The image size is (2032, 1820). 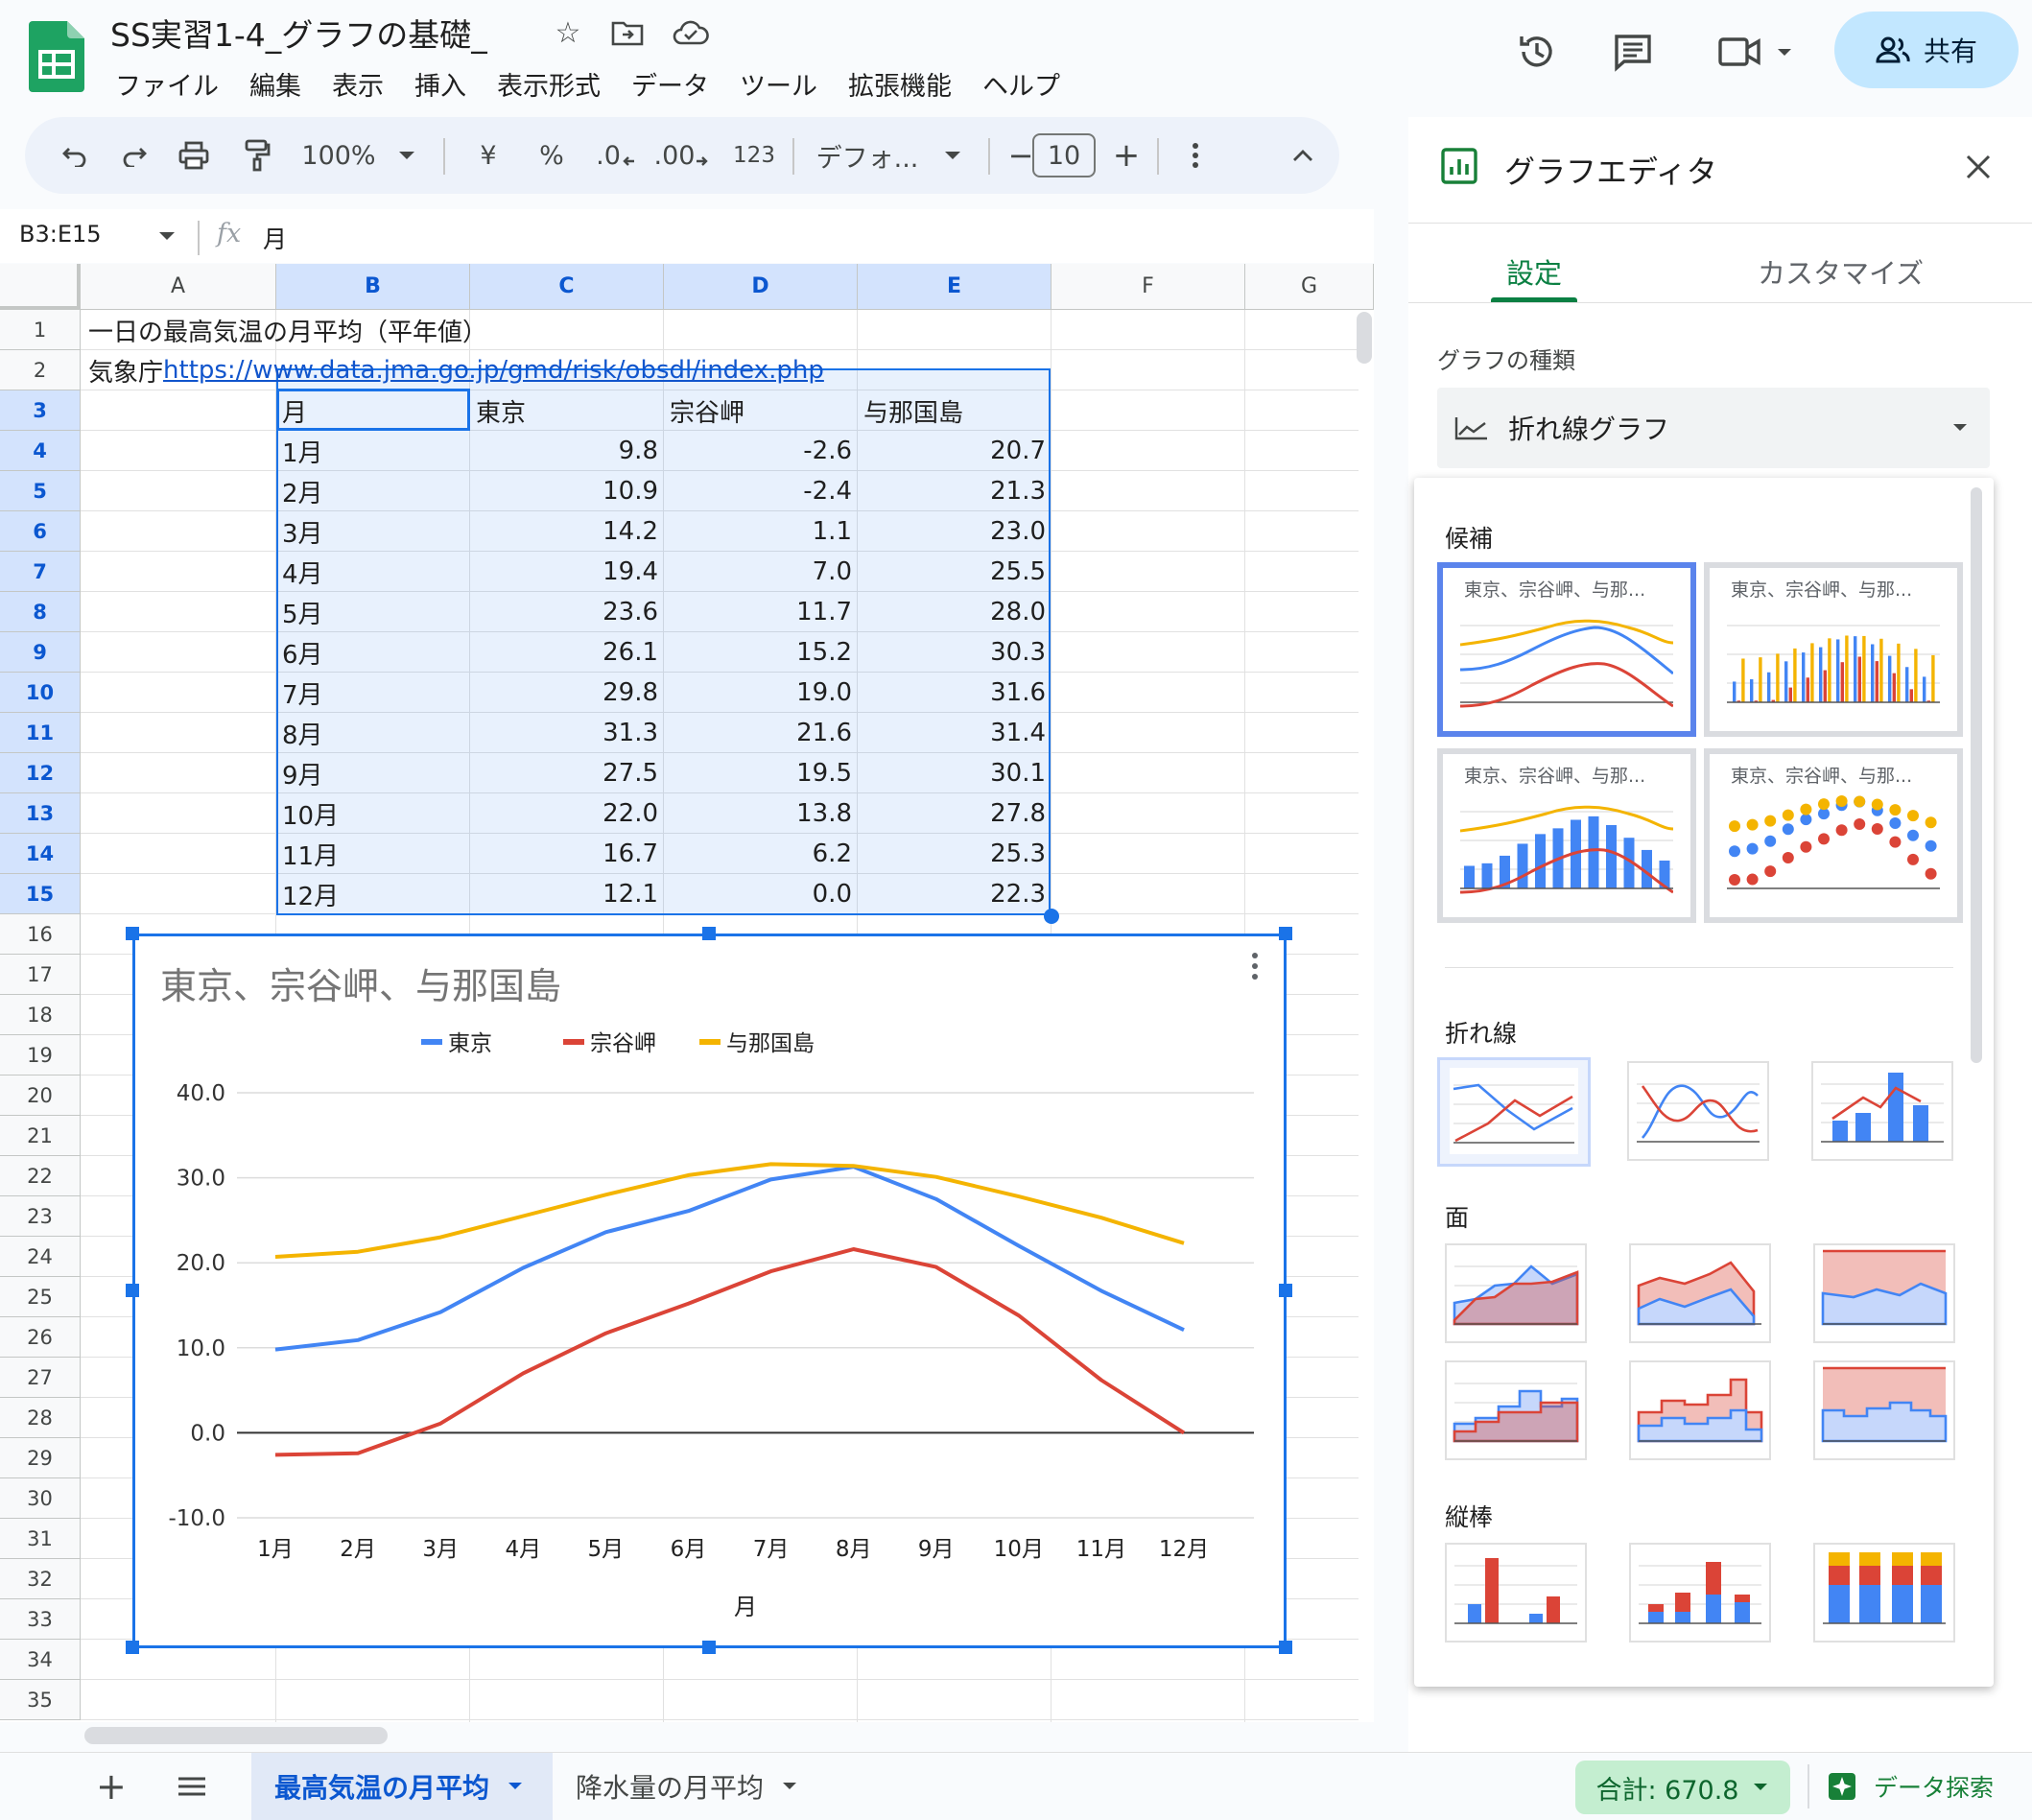 I want to click on resize-handle-w, so click(x=132, y=1291).